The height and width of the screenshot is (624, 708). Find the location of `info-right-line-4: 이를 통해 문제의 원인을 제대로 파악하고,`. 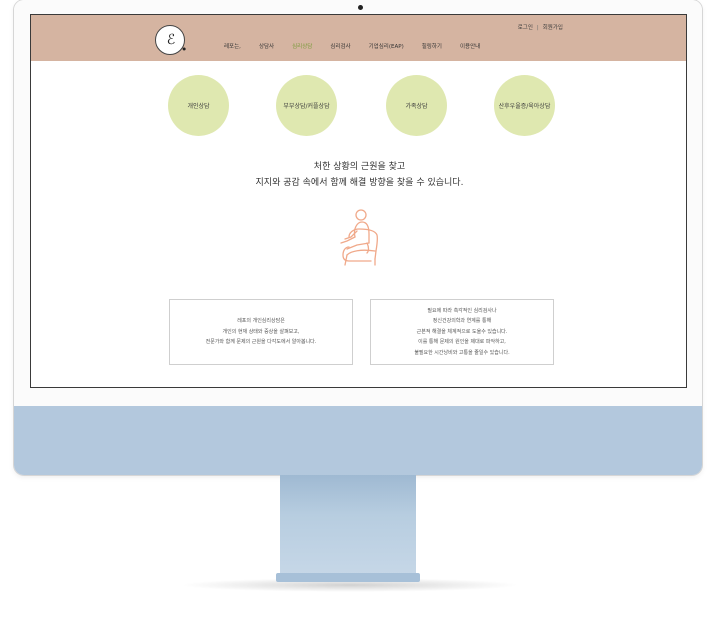

info-right-line-4: 이를 통해 문제의 원인을 제대로 파악하고, is located at coordinates (462, 342).